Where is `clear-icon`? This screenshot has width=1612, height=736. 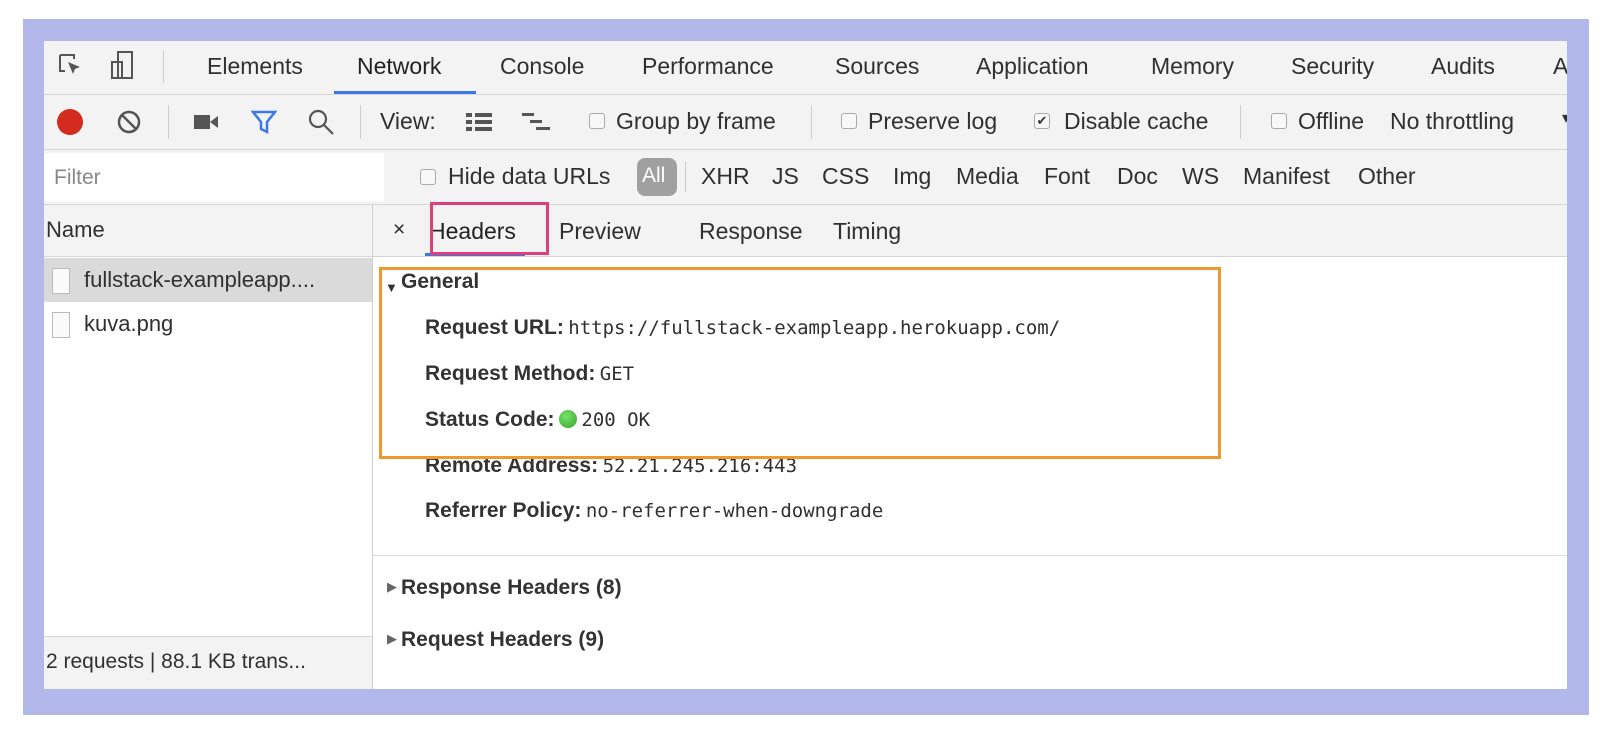
clear-icon is located at coordinates (129, 122).